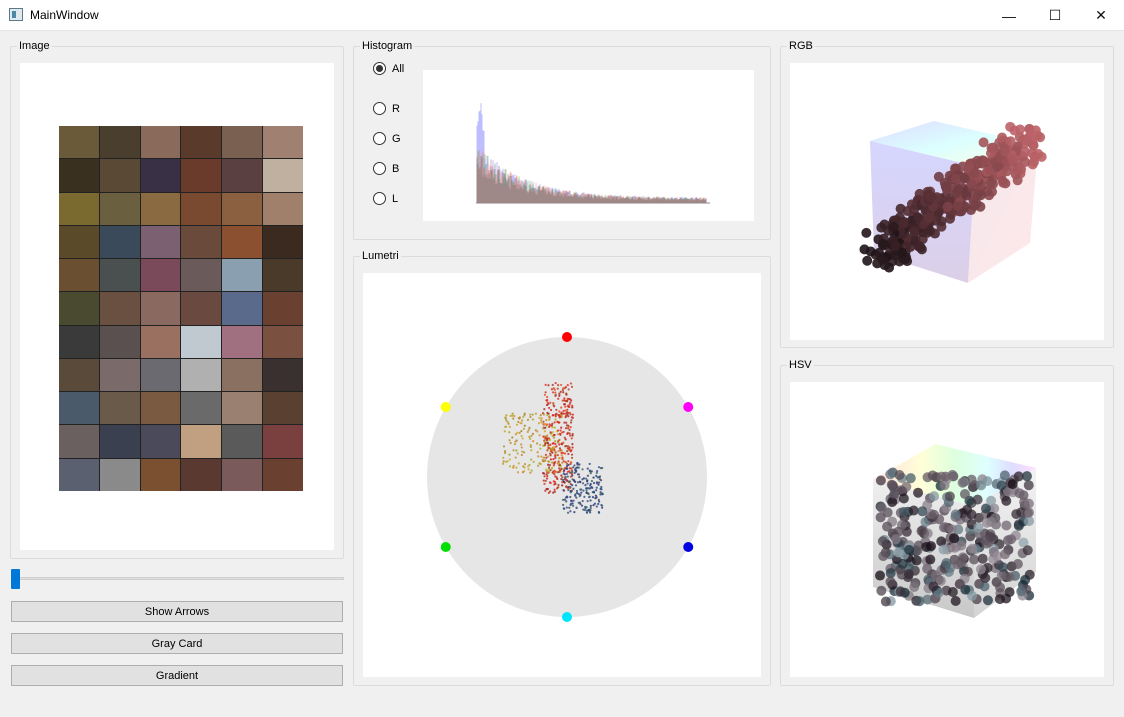 The height and width of the screenshot is (717, 1124). I want to click on maximize-button: ☐, so click(1055, 15).